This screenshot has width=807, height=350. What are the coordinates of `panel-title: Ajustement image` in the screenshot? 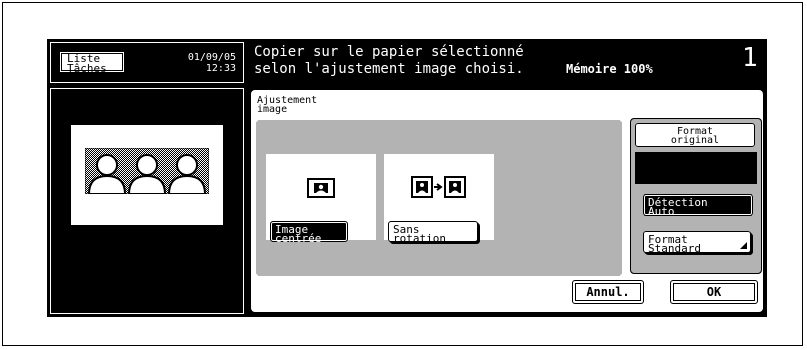 It's located at (302, 105).